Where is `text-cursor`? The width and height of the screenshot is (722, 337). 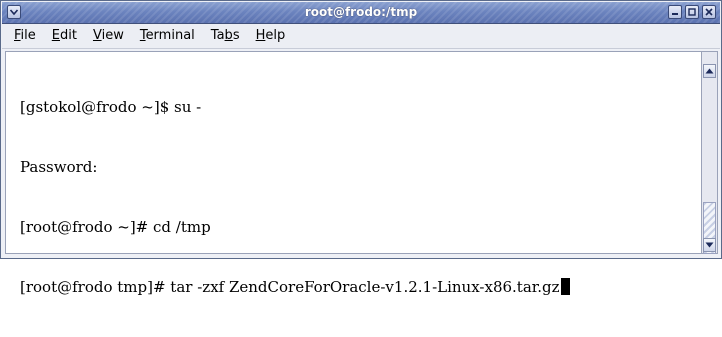
text-cursor is located at coordinates (565, 286).